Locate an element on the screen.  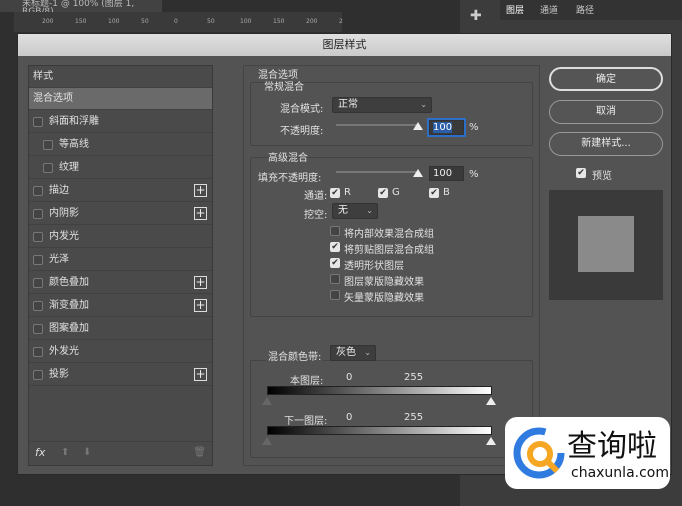
style-item: 纹理 is located at coordinates (120, 168).